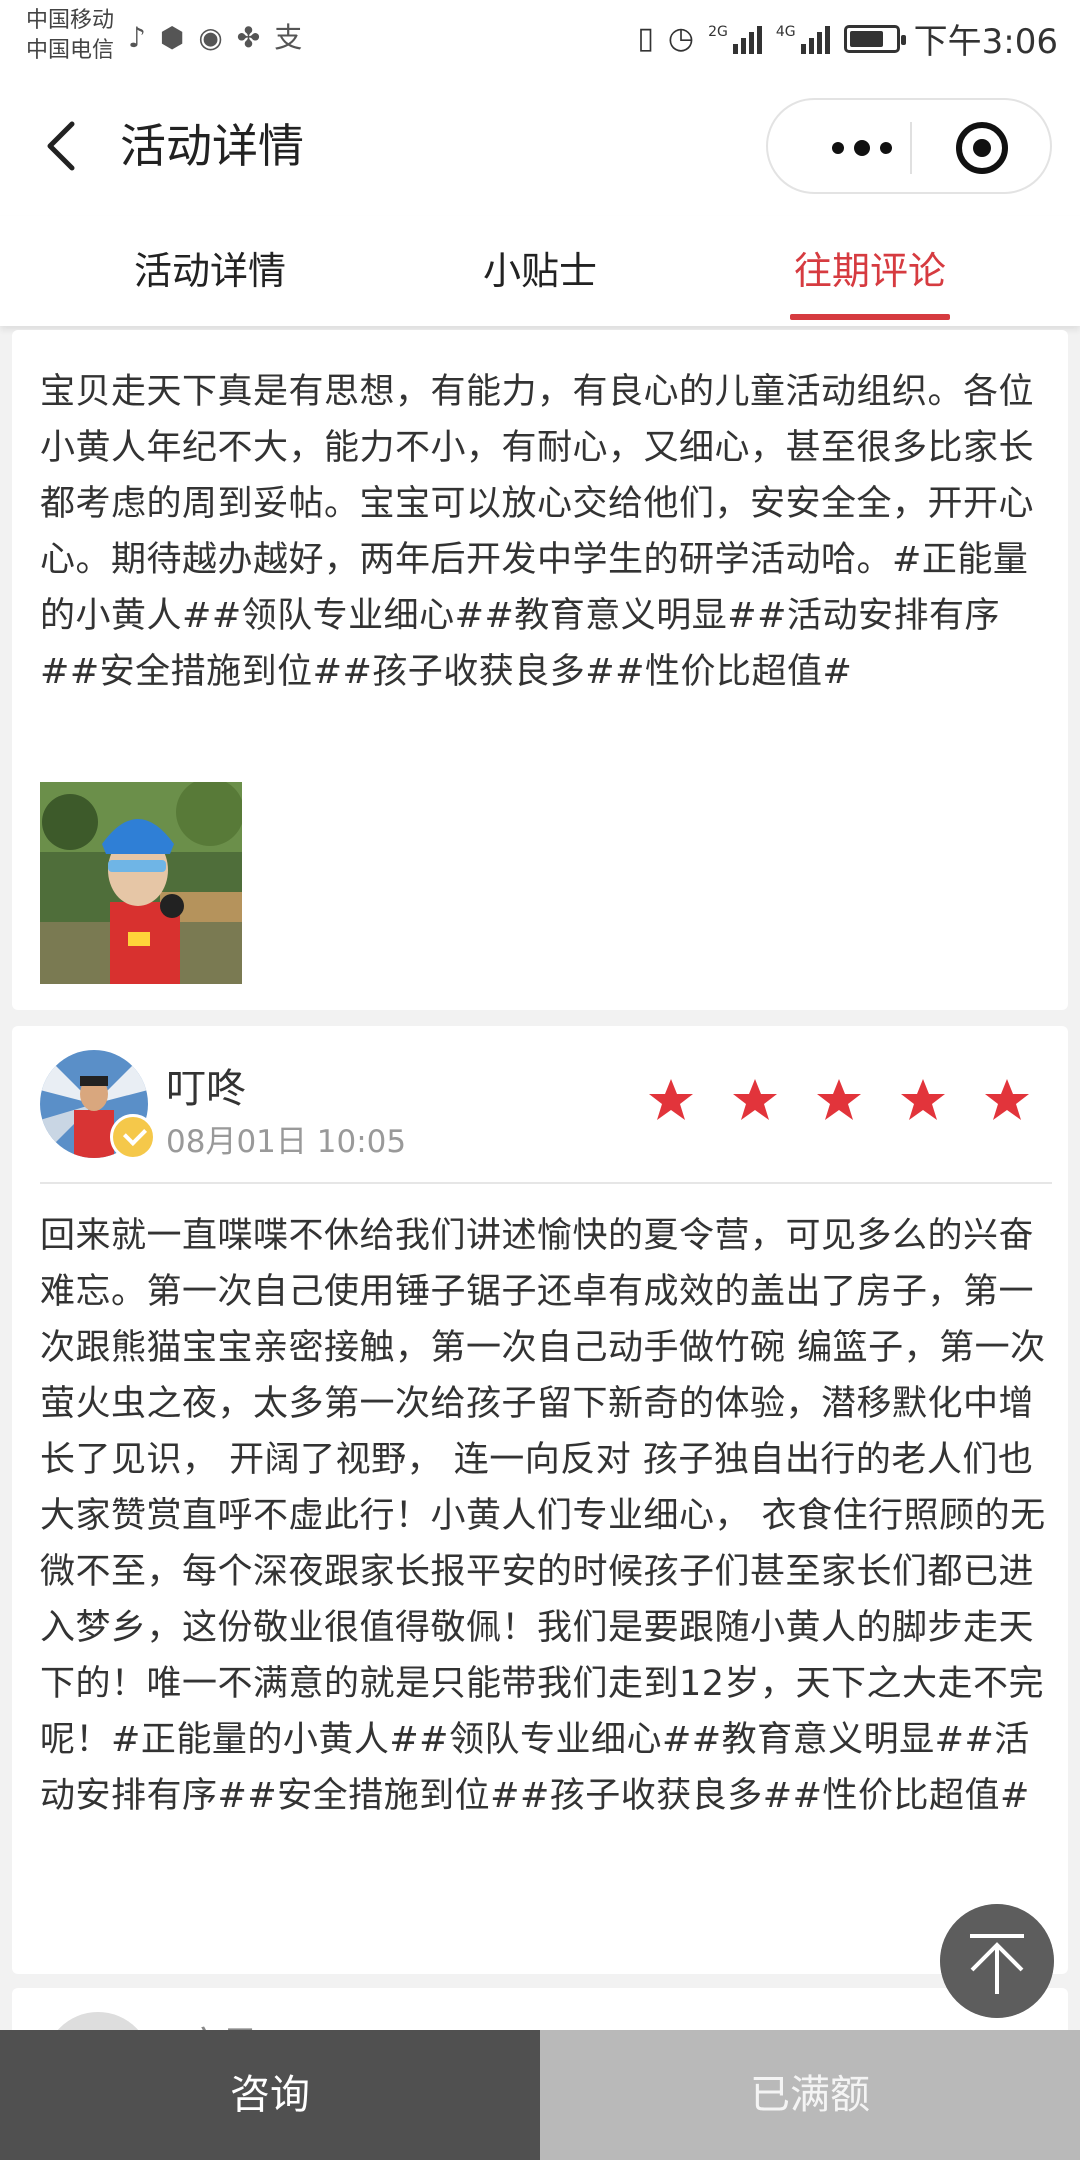 This screenshot has height=2160, width=1080. I want to click on network-1-label: 2G, so click(718, 31).